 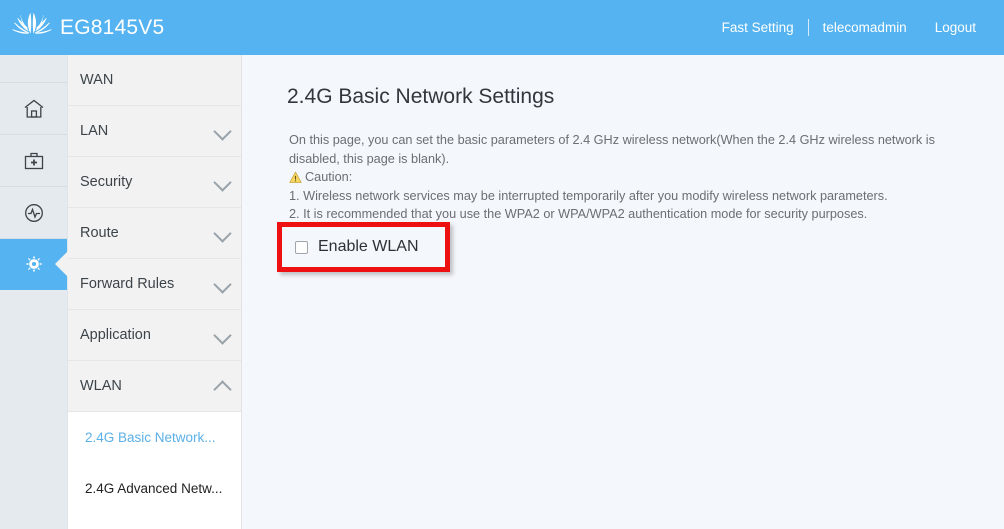 I want to click on sidebar-item-application: Application, so click(x=154, y=335).